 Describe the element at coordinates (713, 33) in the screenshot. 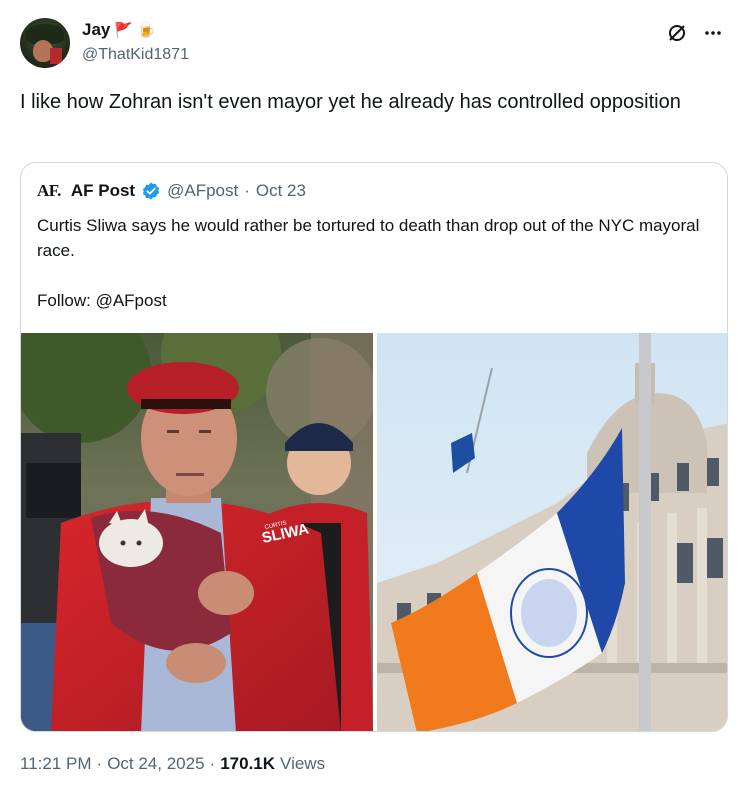

I see `more-icon` at that location.